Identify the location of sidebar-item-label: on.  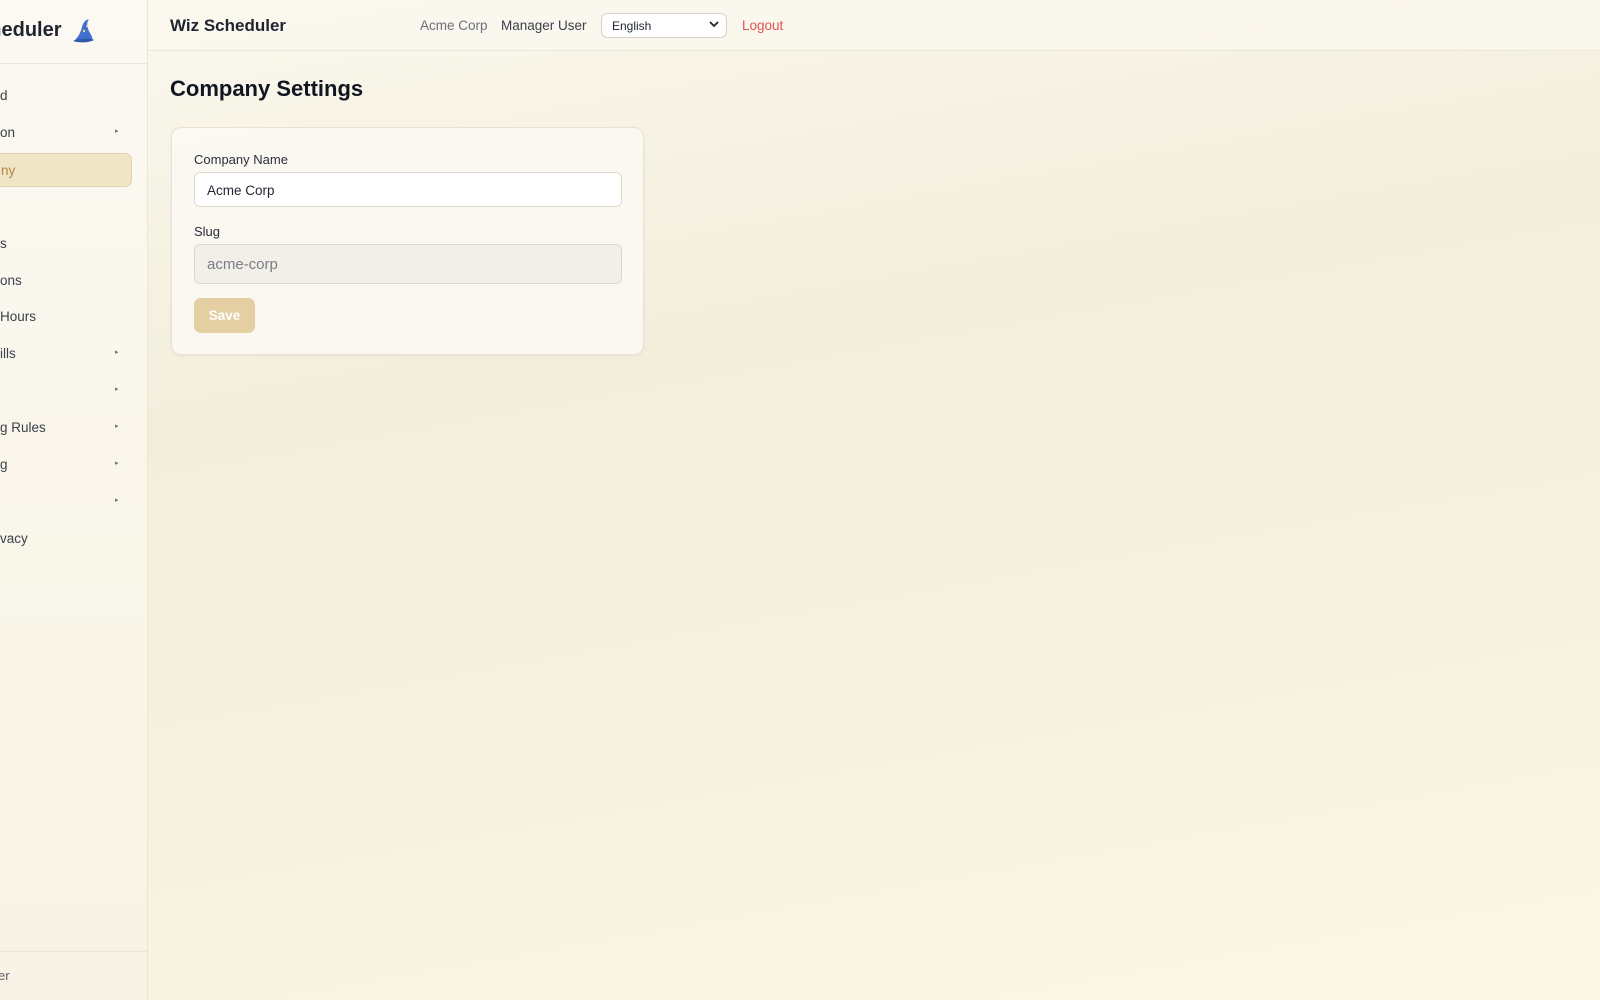
(8, 132).